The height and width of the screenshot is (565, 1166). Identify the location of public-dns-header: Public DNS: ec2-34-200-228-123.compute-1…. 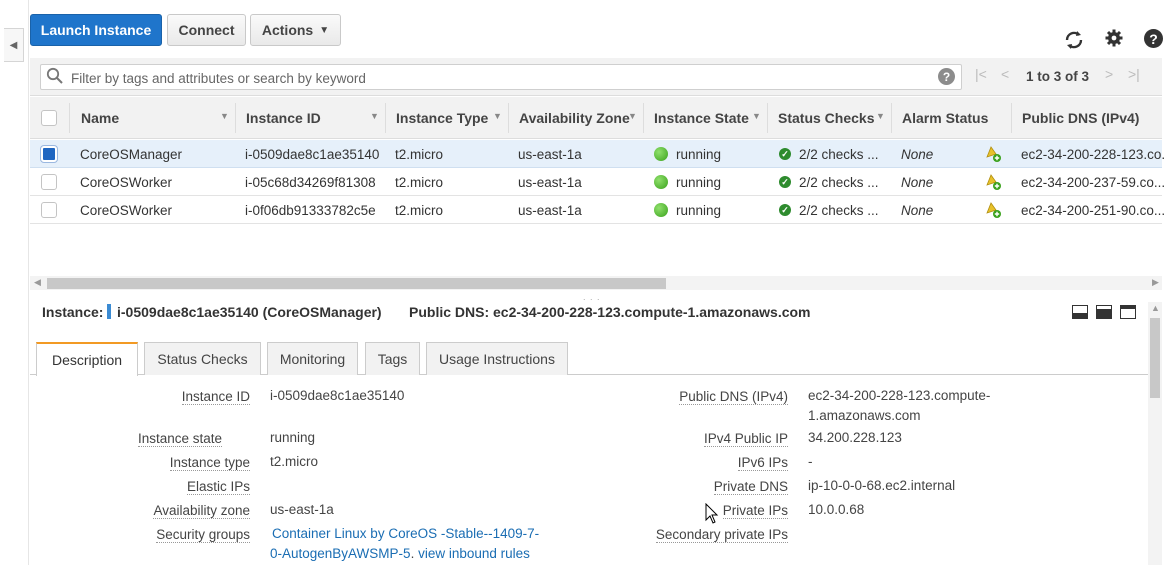
(610, 312).